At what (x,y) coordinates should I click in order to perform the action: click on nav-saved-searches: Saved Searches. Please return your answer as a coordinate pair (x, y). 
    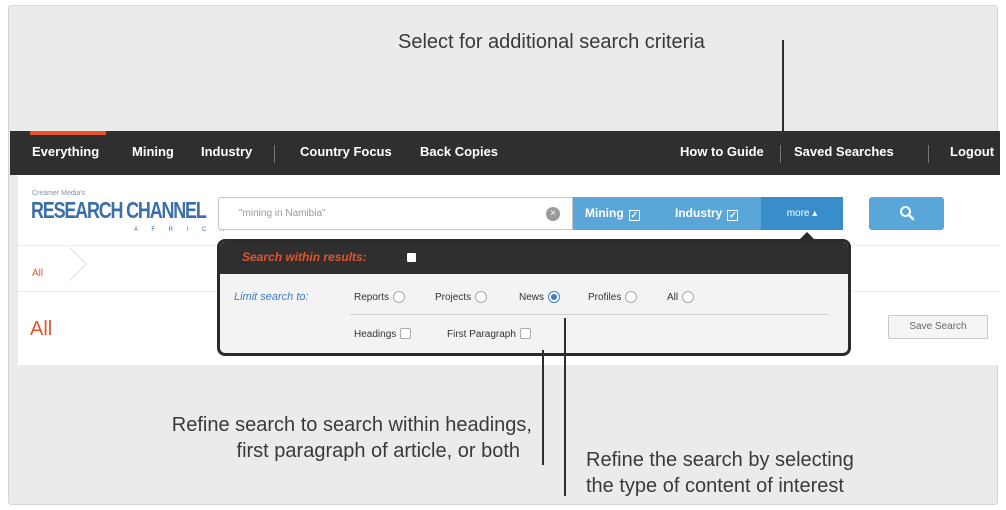
    Looking at the image, I should click on (844, 153).